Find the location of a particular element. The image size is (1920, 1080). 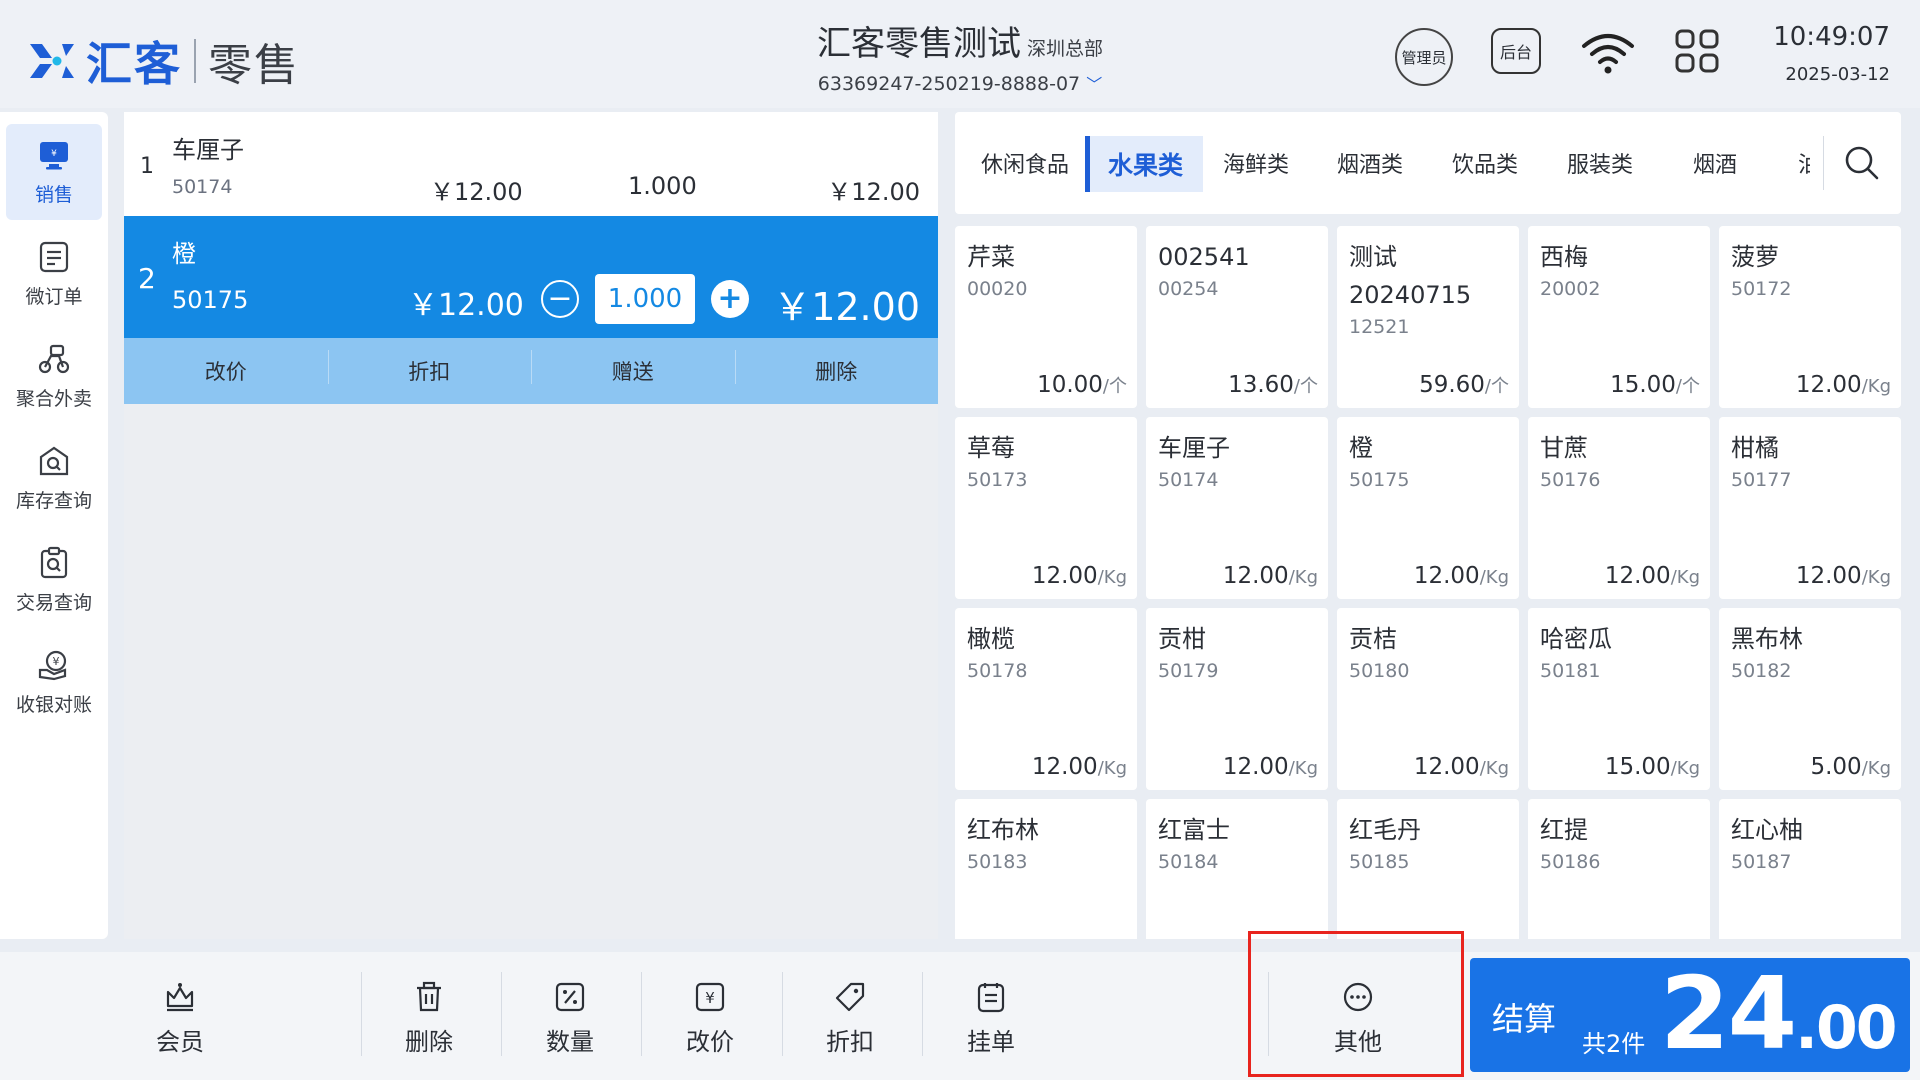

product-code: 50175 is located at coordinates (1379, 480).